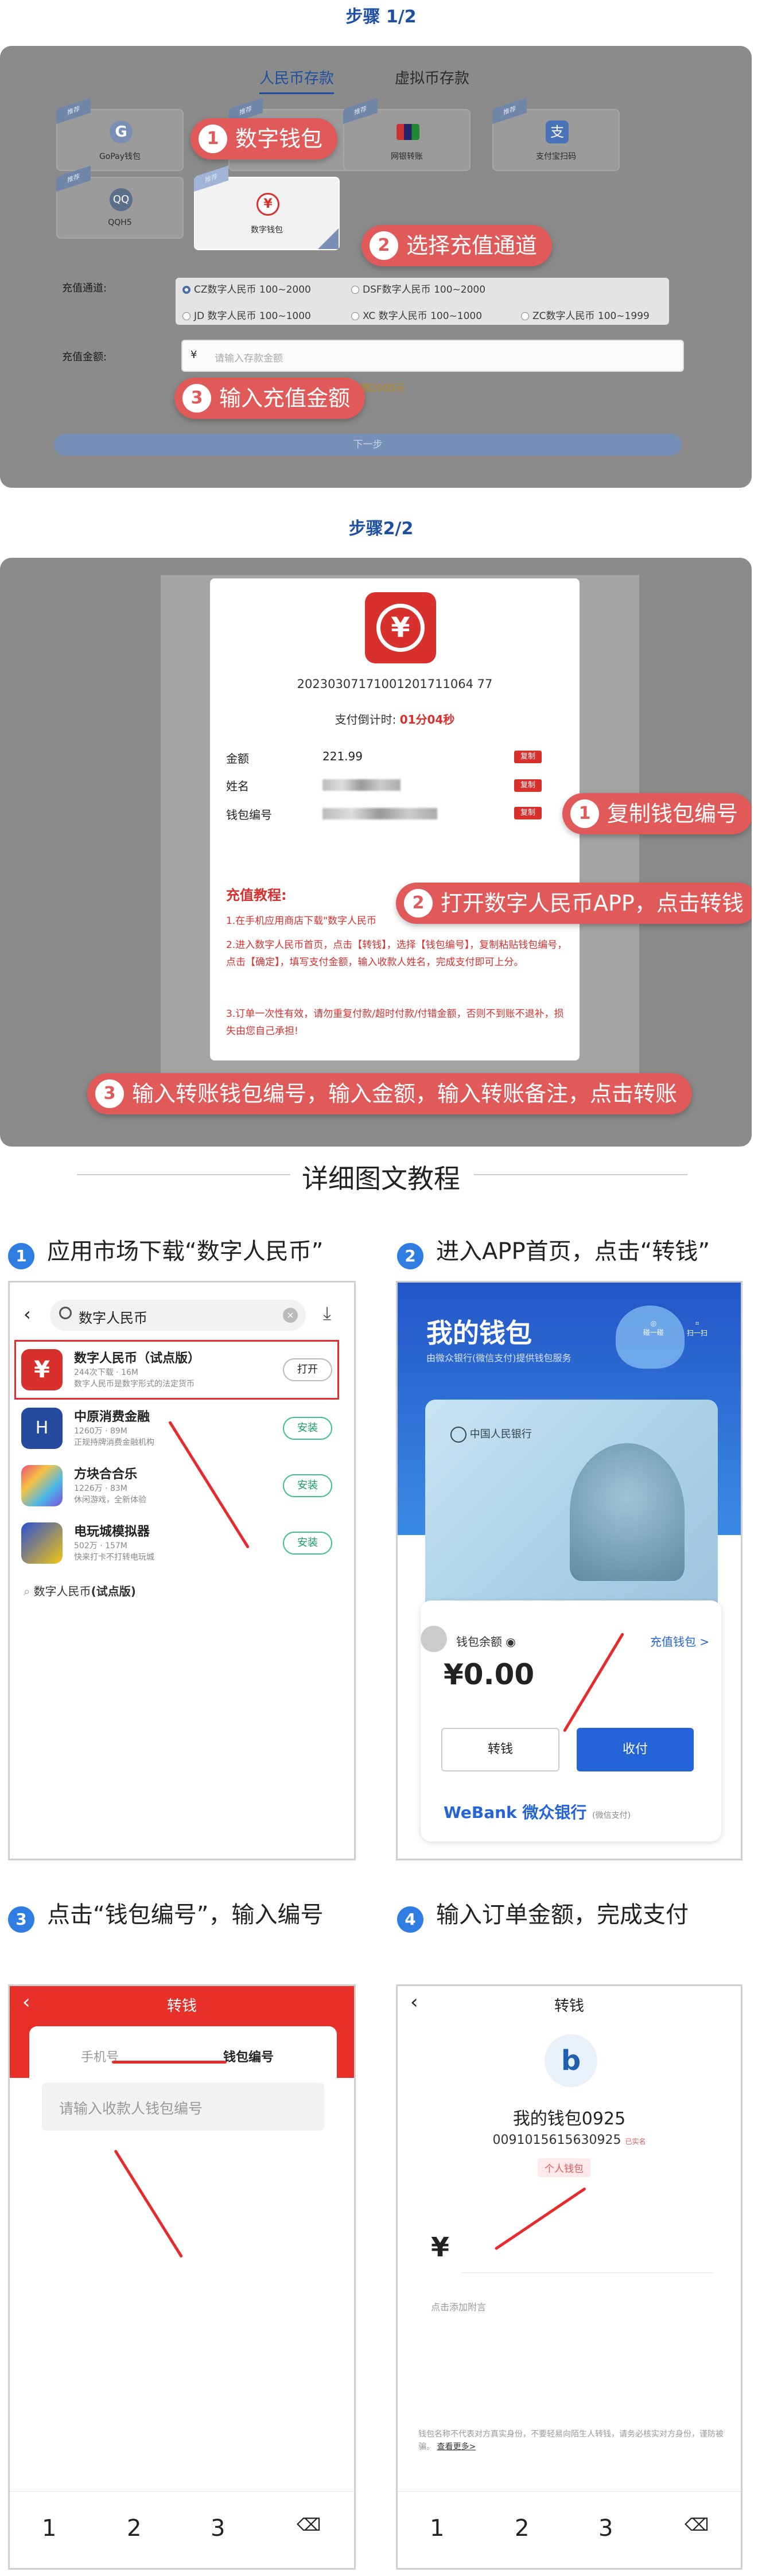 Image resolution: width=762 pixels, height=2576 pixels. What do you see at coordinates (247, 288) in the screenshot?
I see `channel-option: CZ数字人民币 100~2000` at bounding box center [247, 288].